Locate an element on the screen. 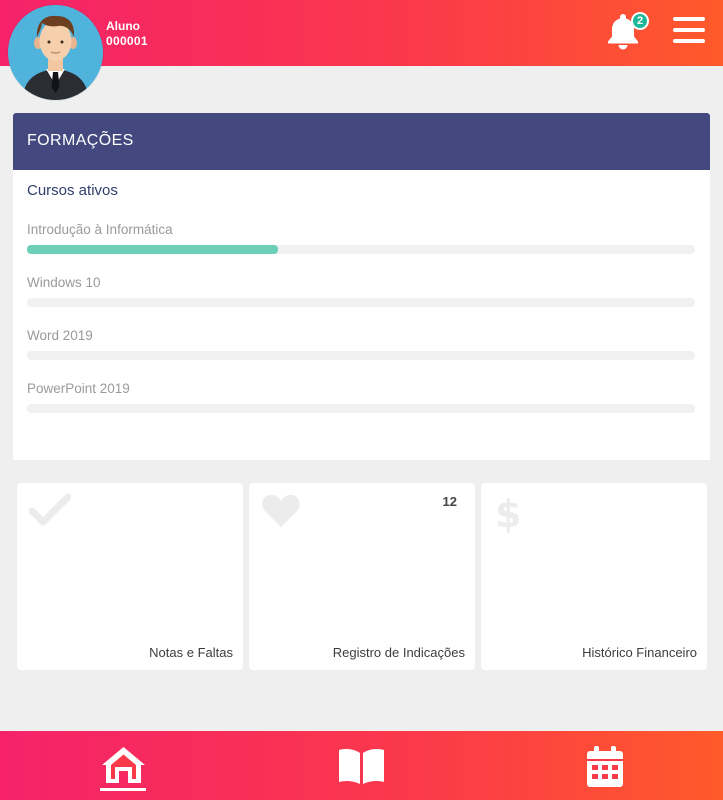  nav-calendar is located at coordinates (605, 769).